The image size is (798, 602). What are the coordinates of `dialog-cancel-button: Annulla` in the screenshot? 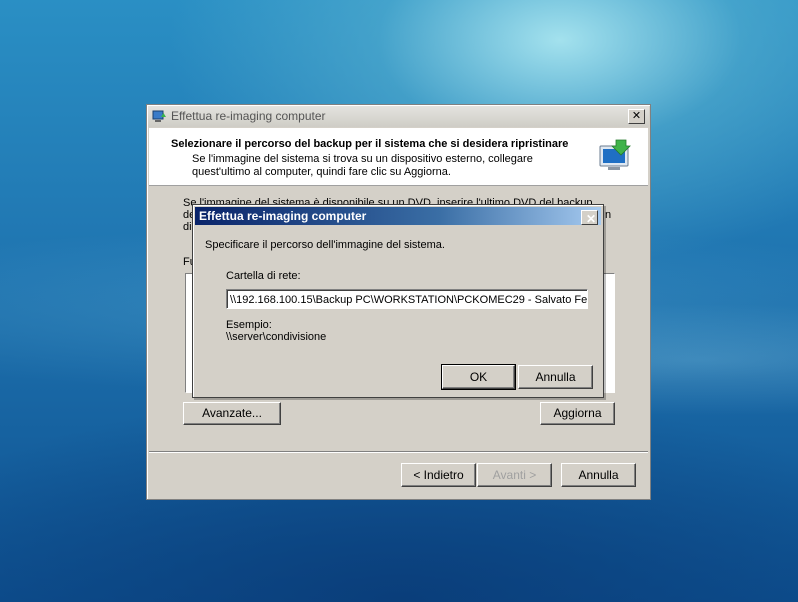 It's located at (555, 377).